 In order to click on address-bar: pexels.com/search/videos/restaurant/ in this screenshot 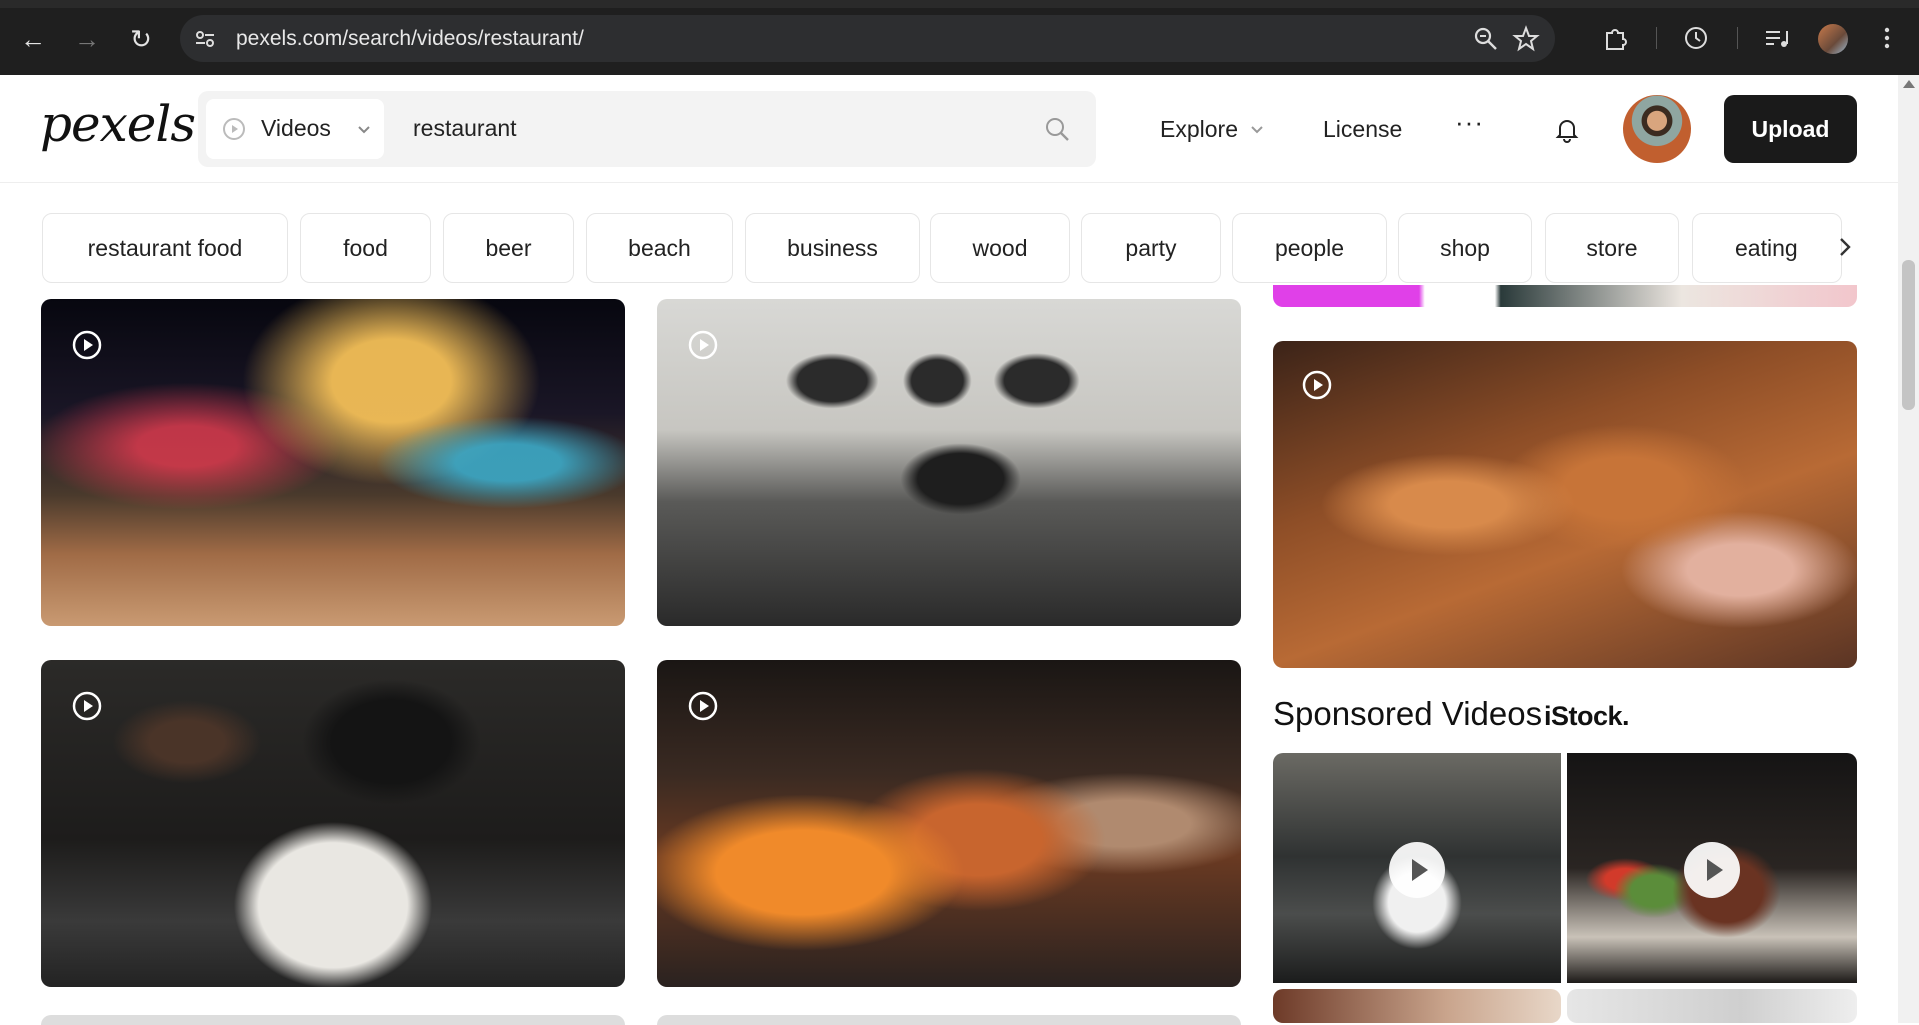, I will do `click(867, 38)`.